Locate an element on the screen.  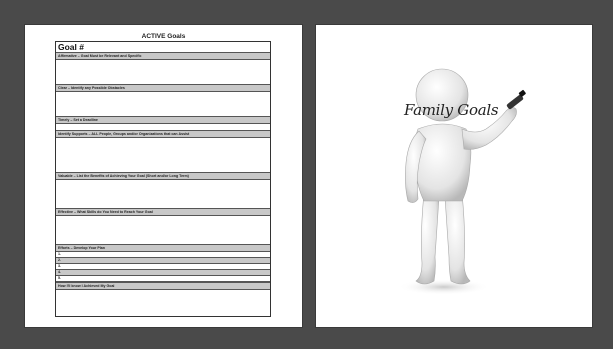
section-achieved: How I'll know I Achieved My Goal is located at coordinates (163, 286).